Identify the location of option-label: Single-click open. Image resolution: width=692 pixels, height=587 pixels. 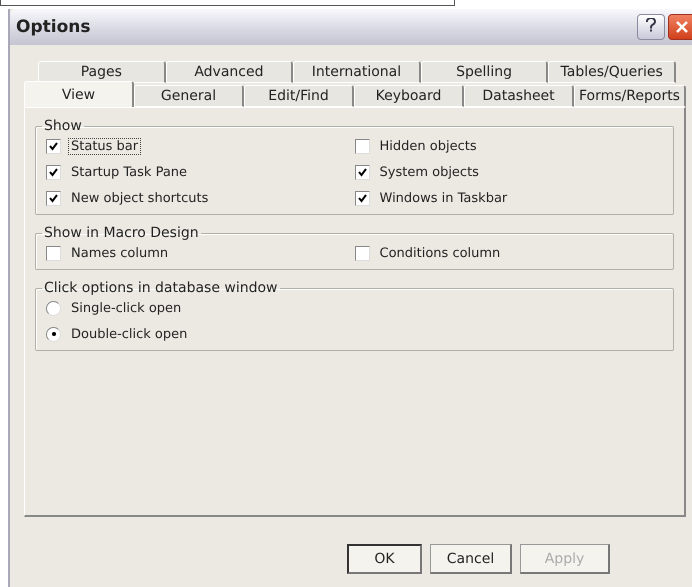
(126, 308).